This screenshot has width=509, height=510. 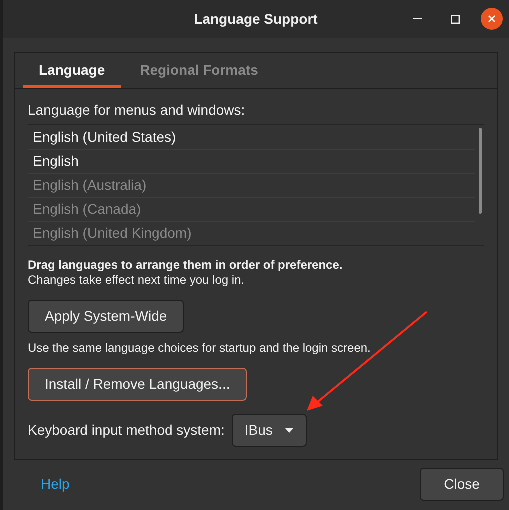 What do you see at coordinates (106, 316) in the screenshot?
I see `apply-button: Apply System-Wide` at bounding box center [106, 316].